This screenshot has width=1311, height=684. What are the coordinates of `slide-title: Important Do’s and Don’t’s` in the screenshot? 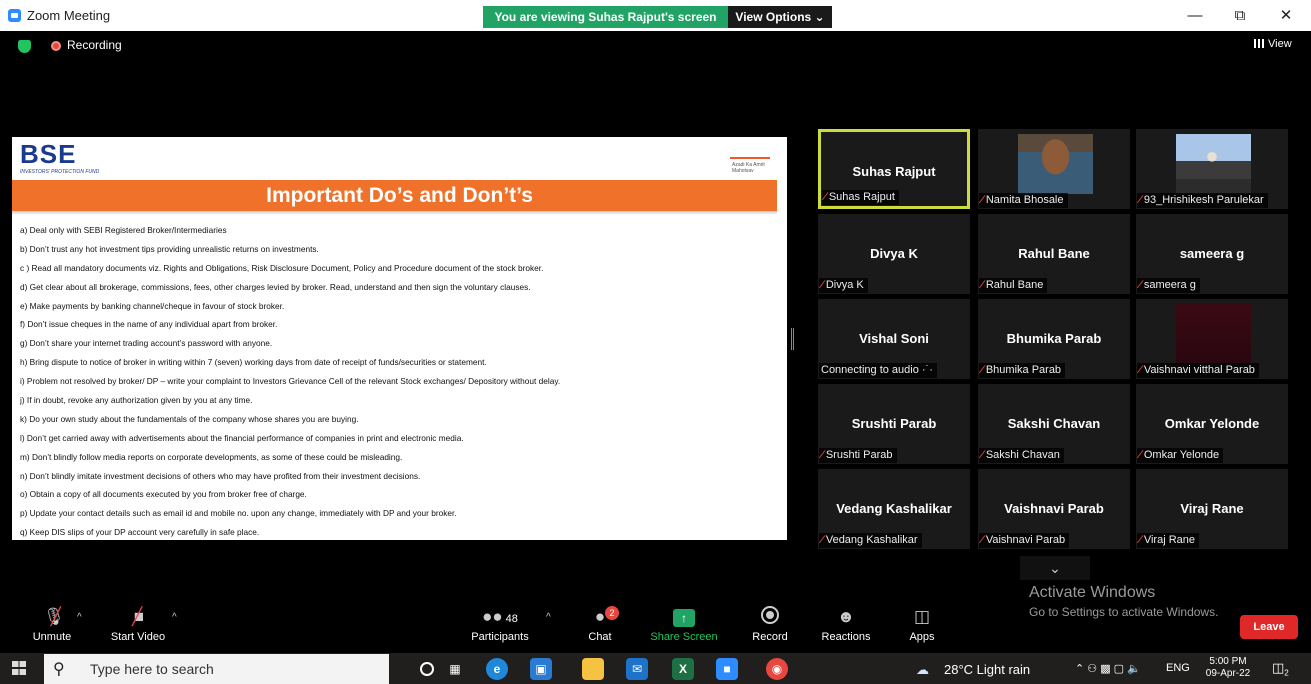 It's located at (399, 195).